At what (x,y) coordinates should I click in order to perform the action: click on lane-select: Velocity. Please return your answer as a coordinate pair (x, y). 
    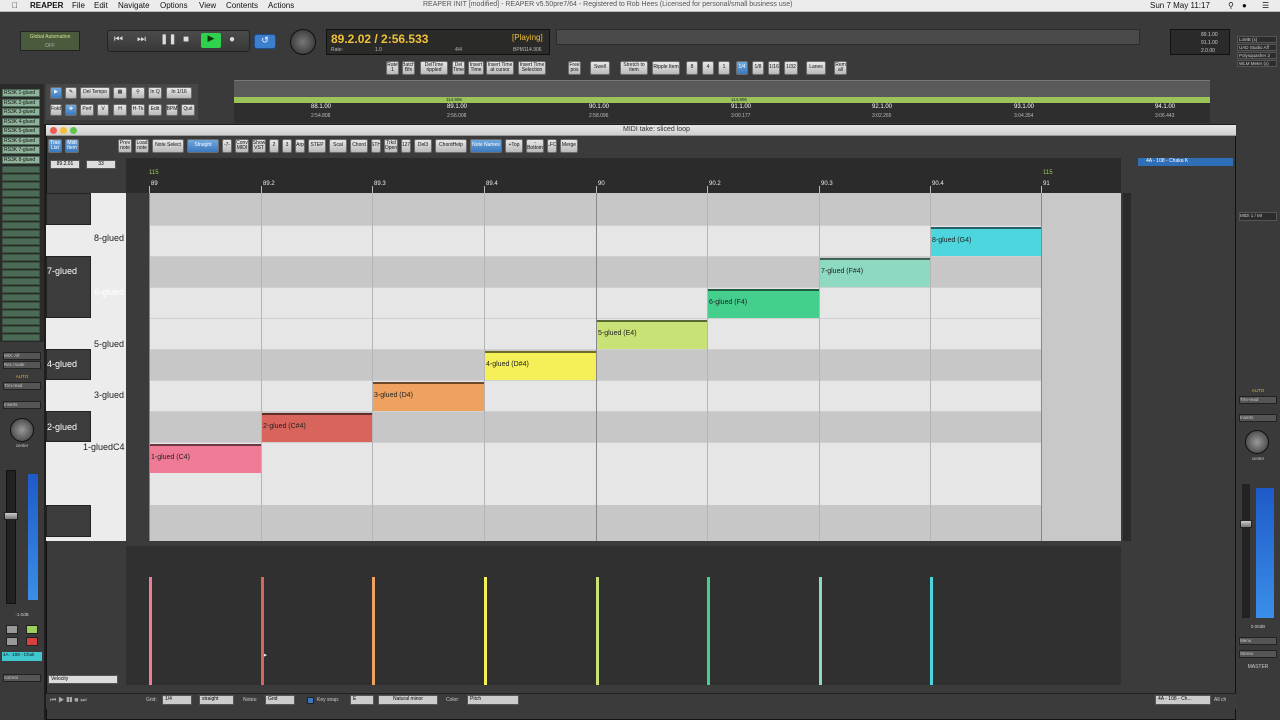
    Looking at the image, I should click on (83, 679).